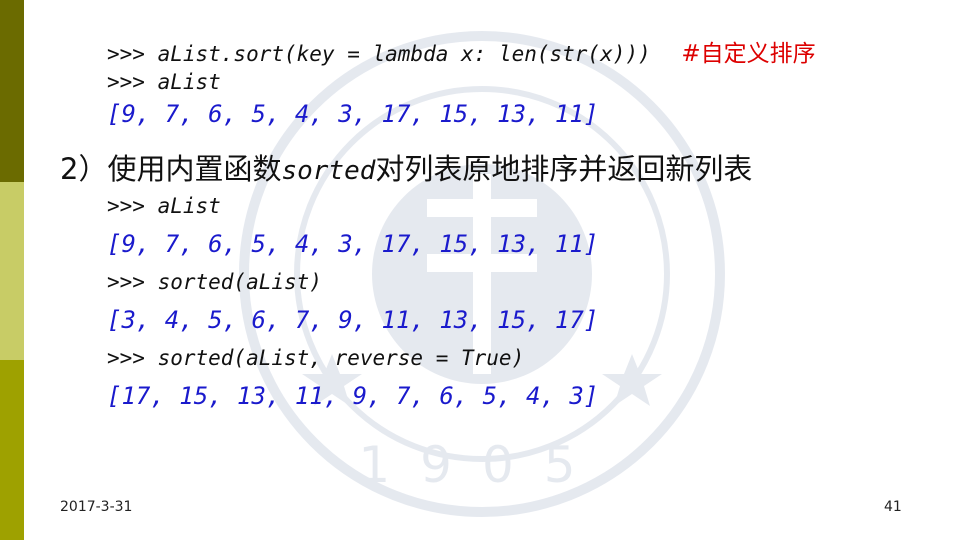  What do you see at coordinates (12, 450) in the screenshot?
I see `sidebar-segment-mid` at bounding box center [12, 450].